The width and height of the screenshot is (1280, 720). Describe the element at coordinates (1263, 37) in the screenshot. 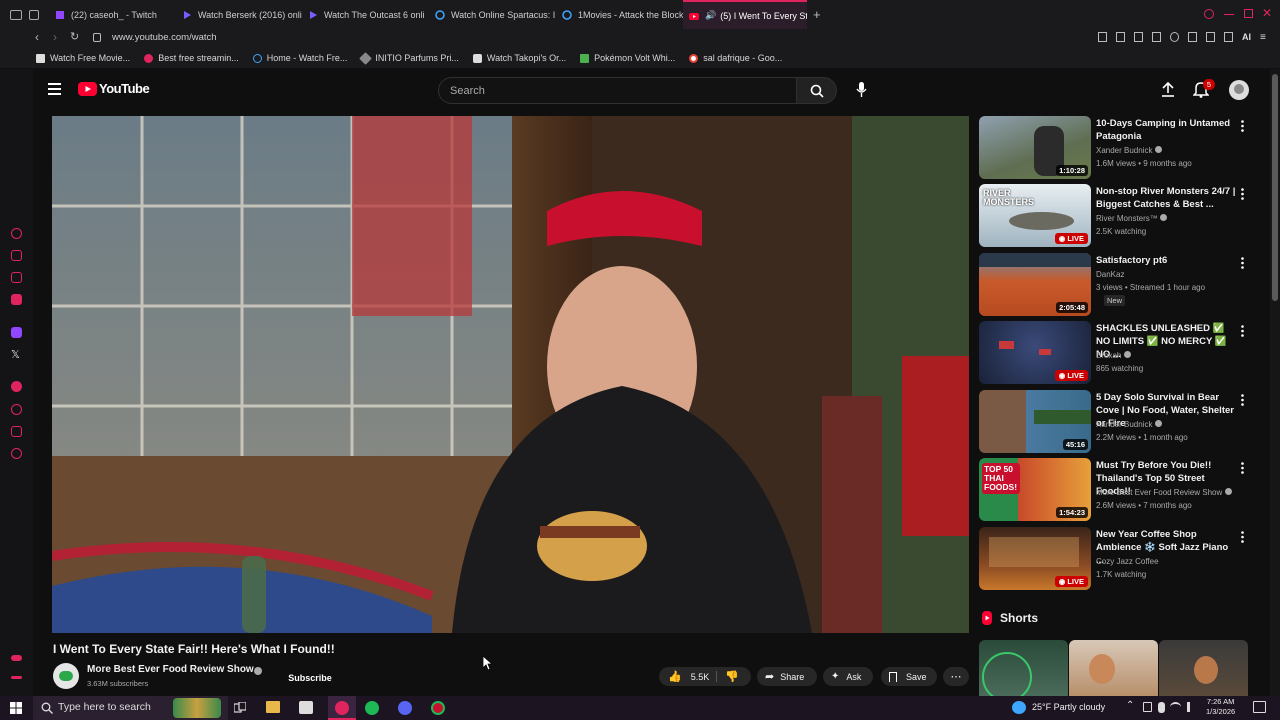

I see `menu-icon: ≡` at that location.